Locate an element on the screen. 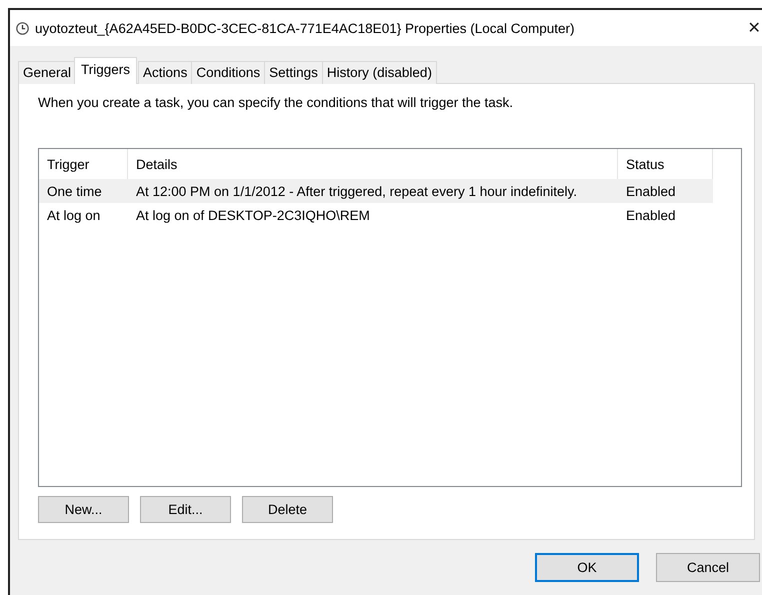  tab: Triggers is located at coordinates (106, 70).